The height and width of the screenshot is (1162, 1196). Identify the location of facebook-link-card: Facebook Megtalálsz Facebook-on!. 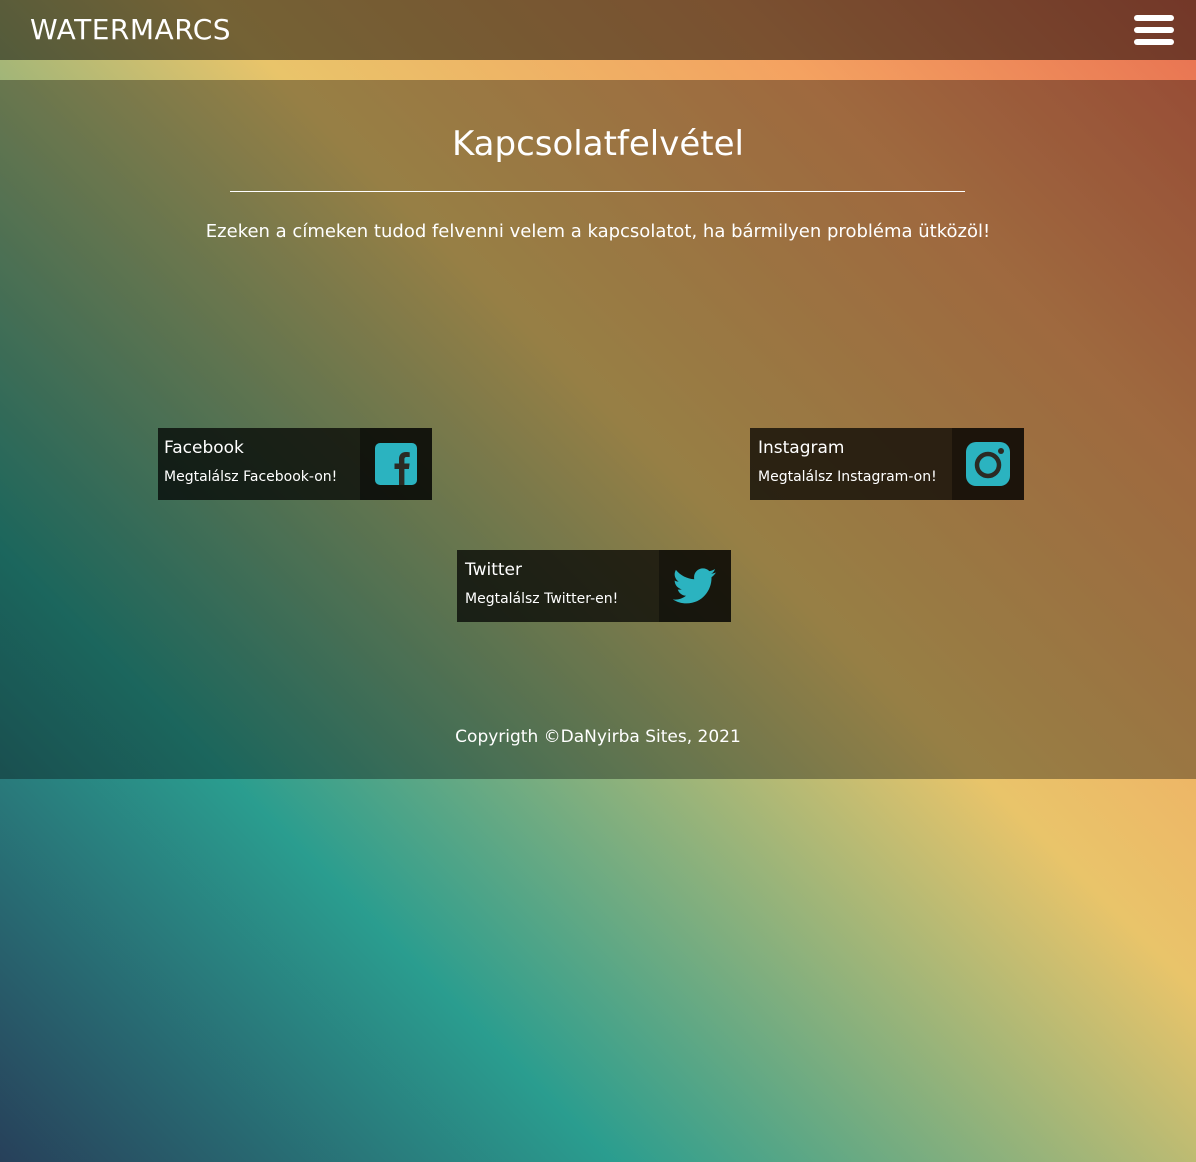
(295, 464).